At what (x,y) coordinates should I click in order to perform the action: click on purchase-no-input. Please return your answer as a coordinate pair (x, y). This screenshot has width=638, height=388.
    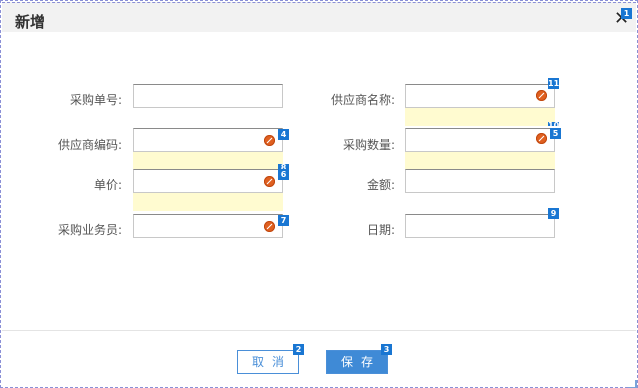
    Looking at the image, I should click on (208, 96).